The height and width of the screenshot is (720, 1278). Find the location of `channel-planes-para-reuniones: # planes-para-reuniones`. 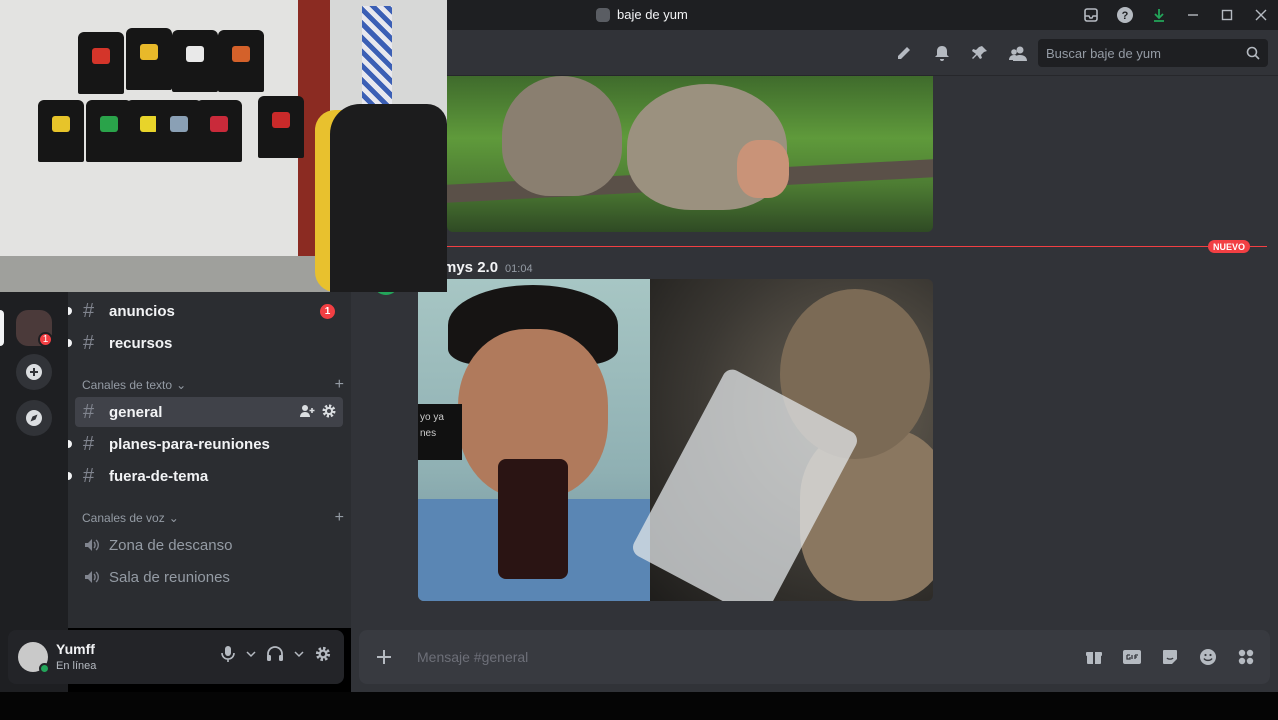

channel-planes-para-reuniones: # planes-para-reuniones is located at coordinates (205, 444).